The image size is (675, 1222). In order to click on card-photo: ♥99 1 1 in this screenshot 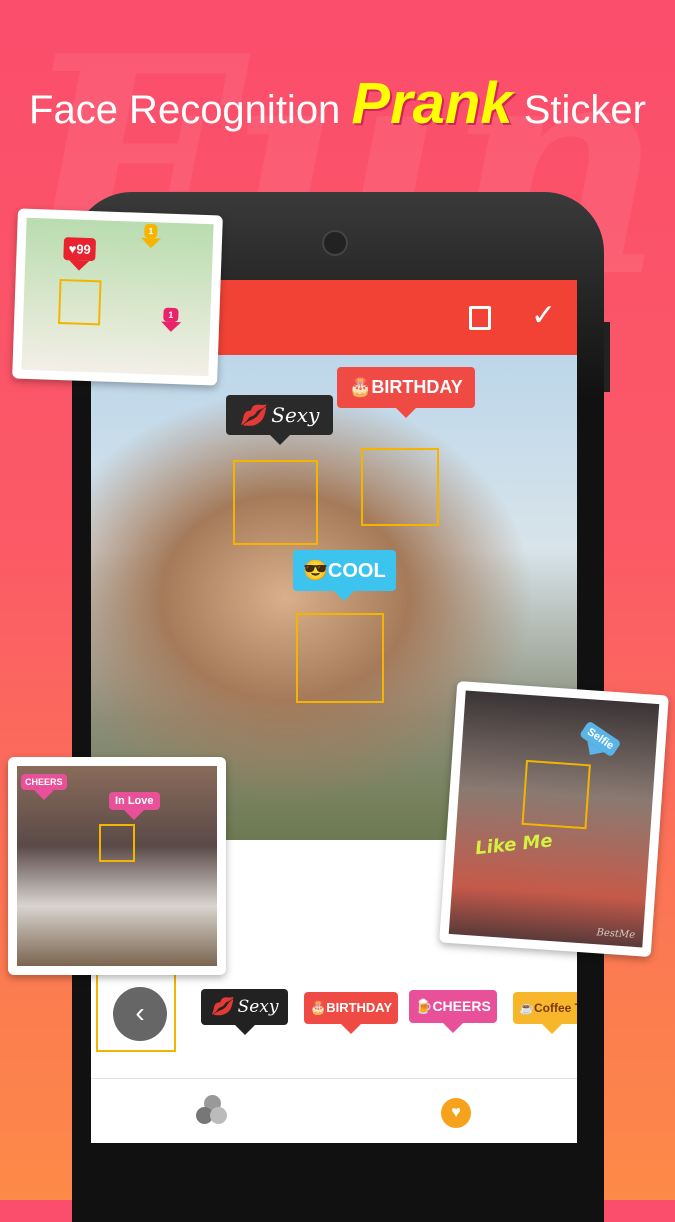, I will do `click(117, 297)`.